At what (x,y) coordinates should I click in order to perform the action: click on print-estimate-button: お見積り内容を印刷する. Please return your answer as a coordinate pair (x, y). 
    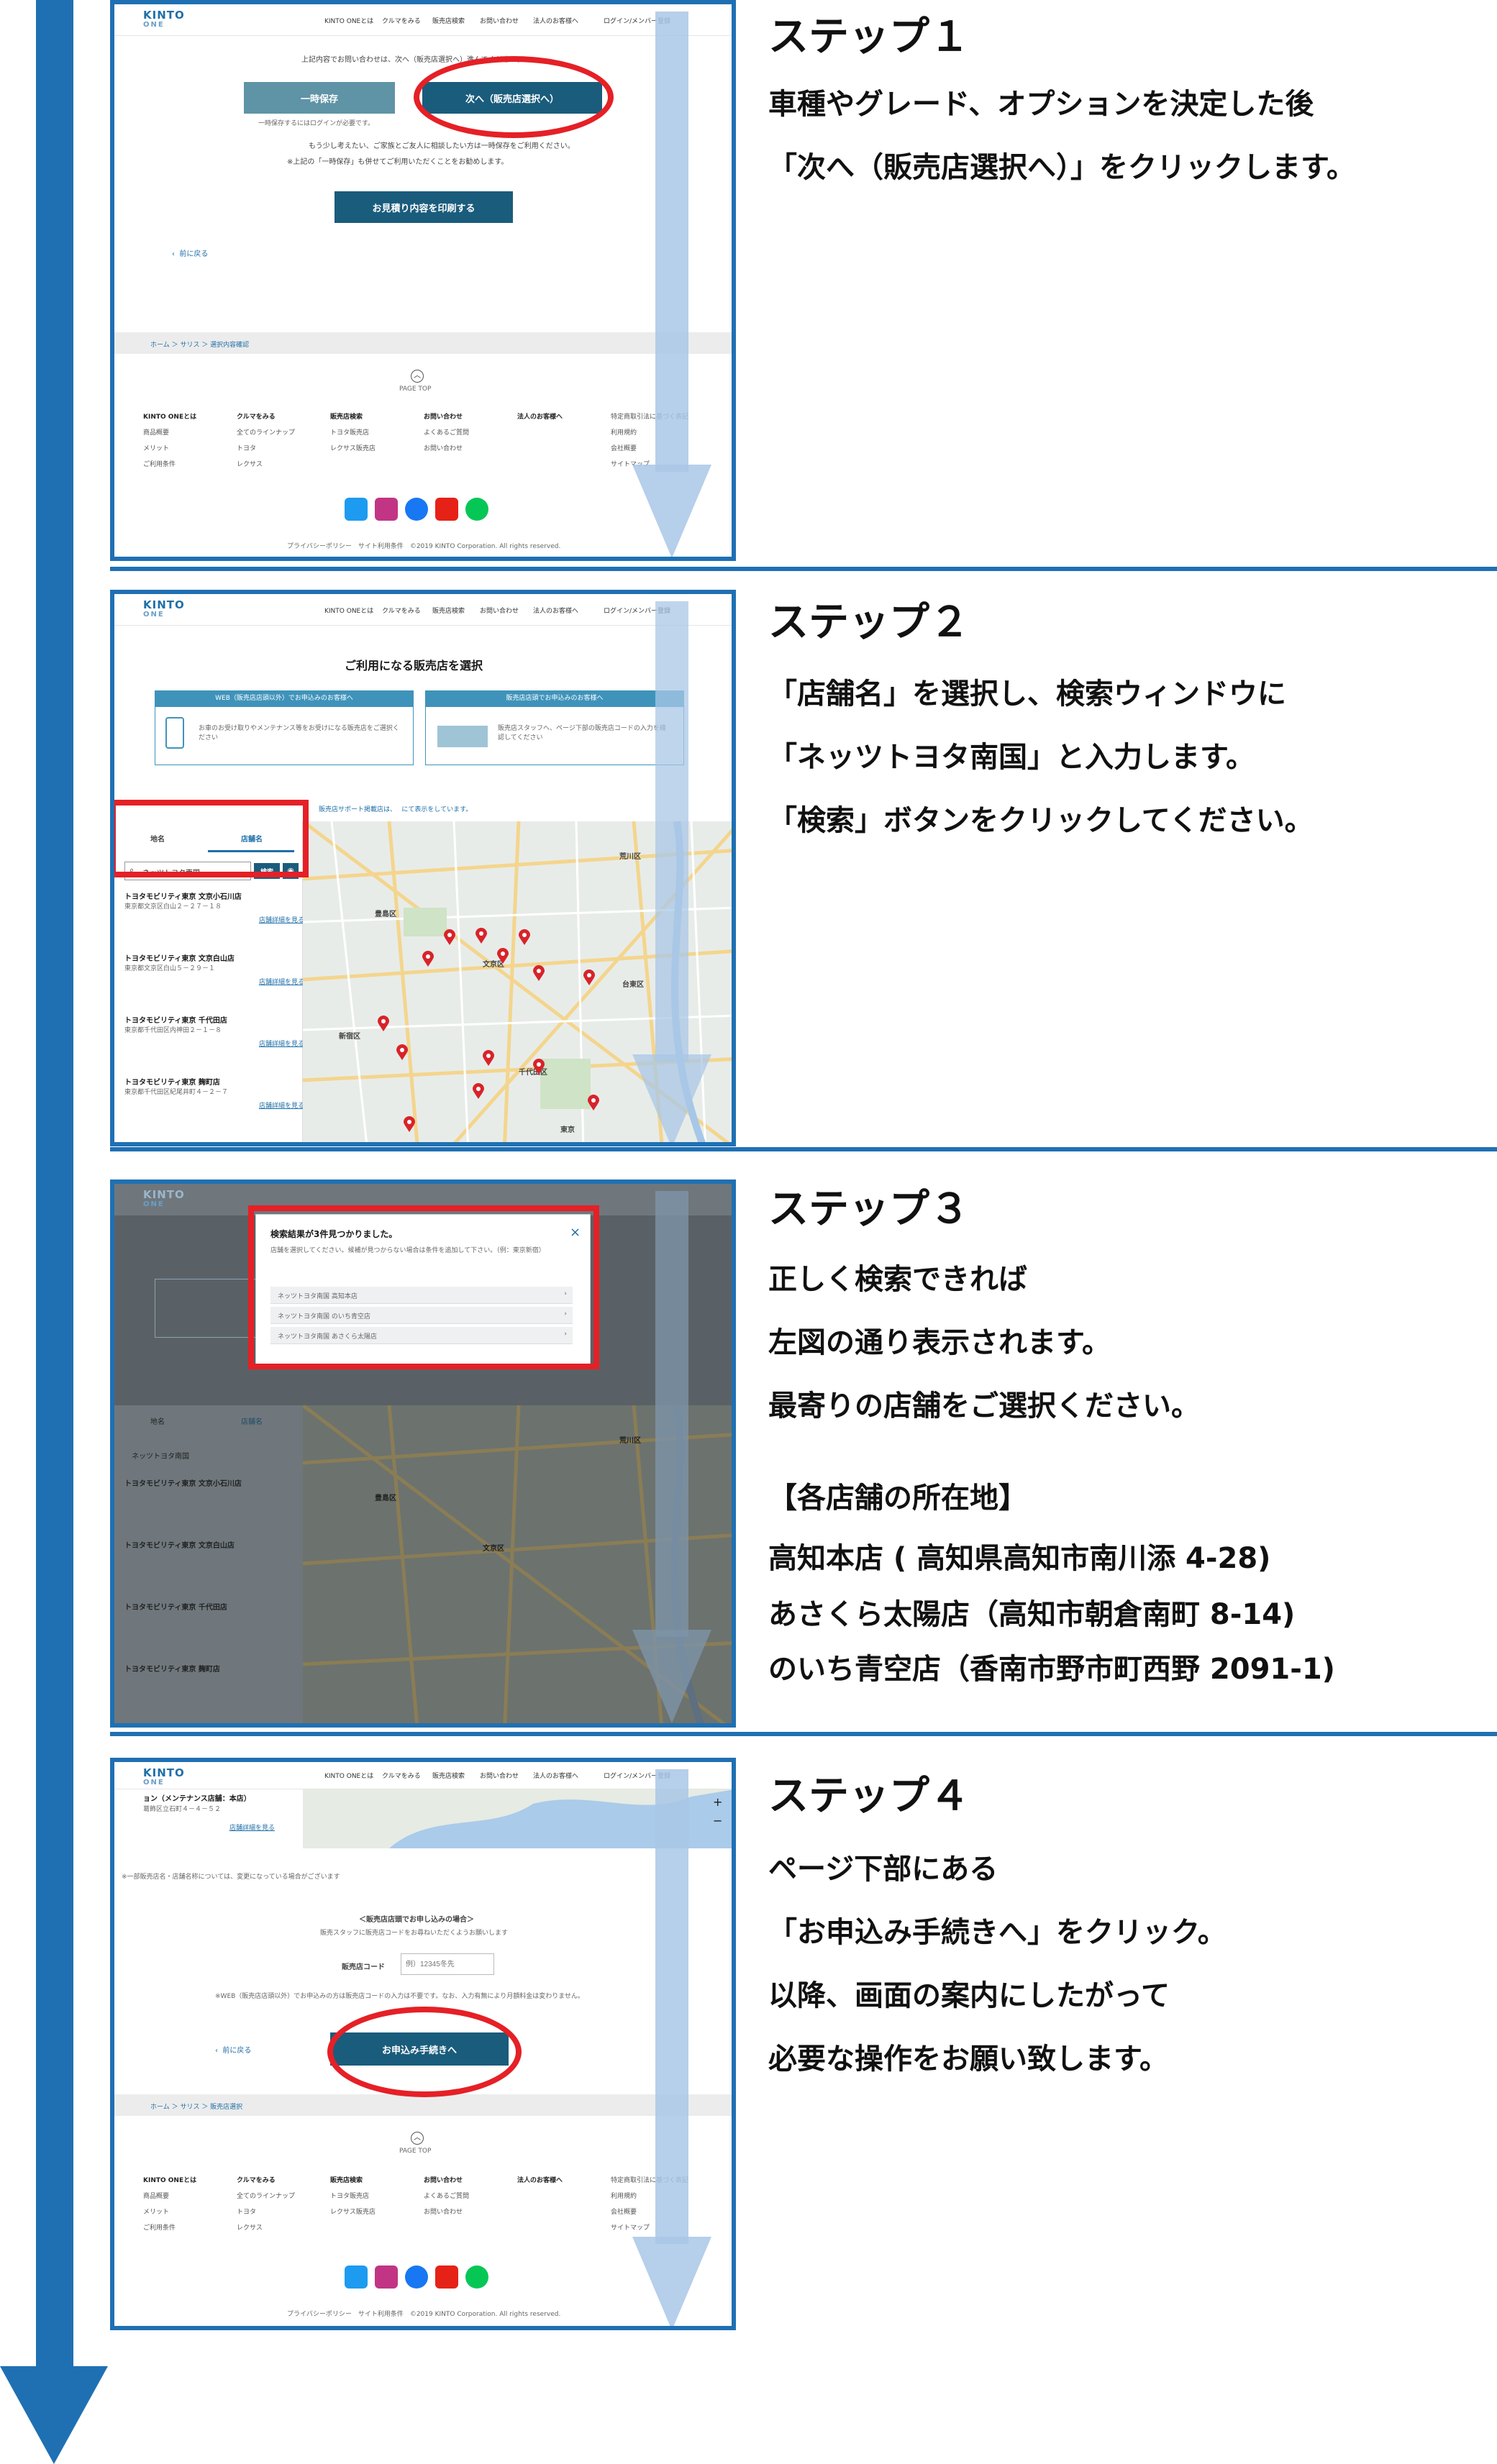
    Looking at the image, I should click on (424, 207).